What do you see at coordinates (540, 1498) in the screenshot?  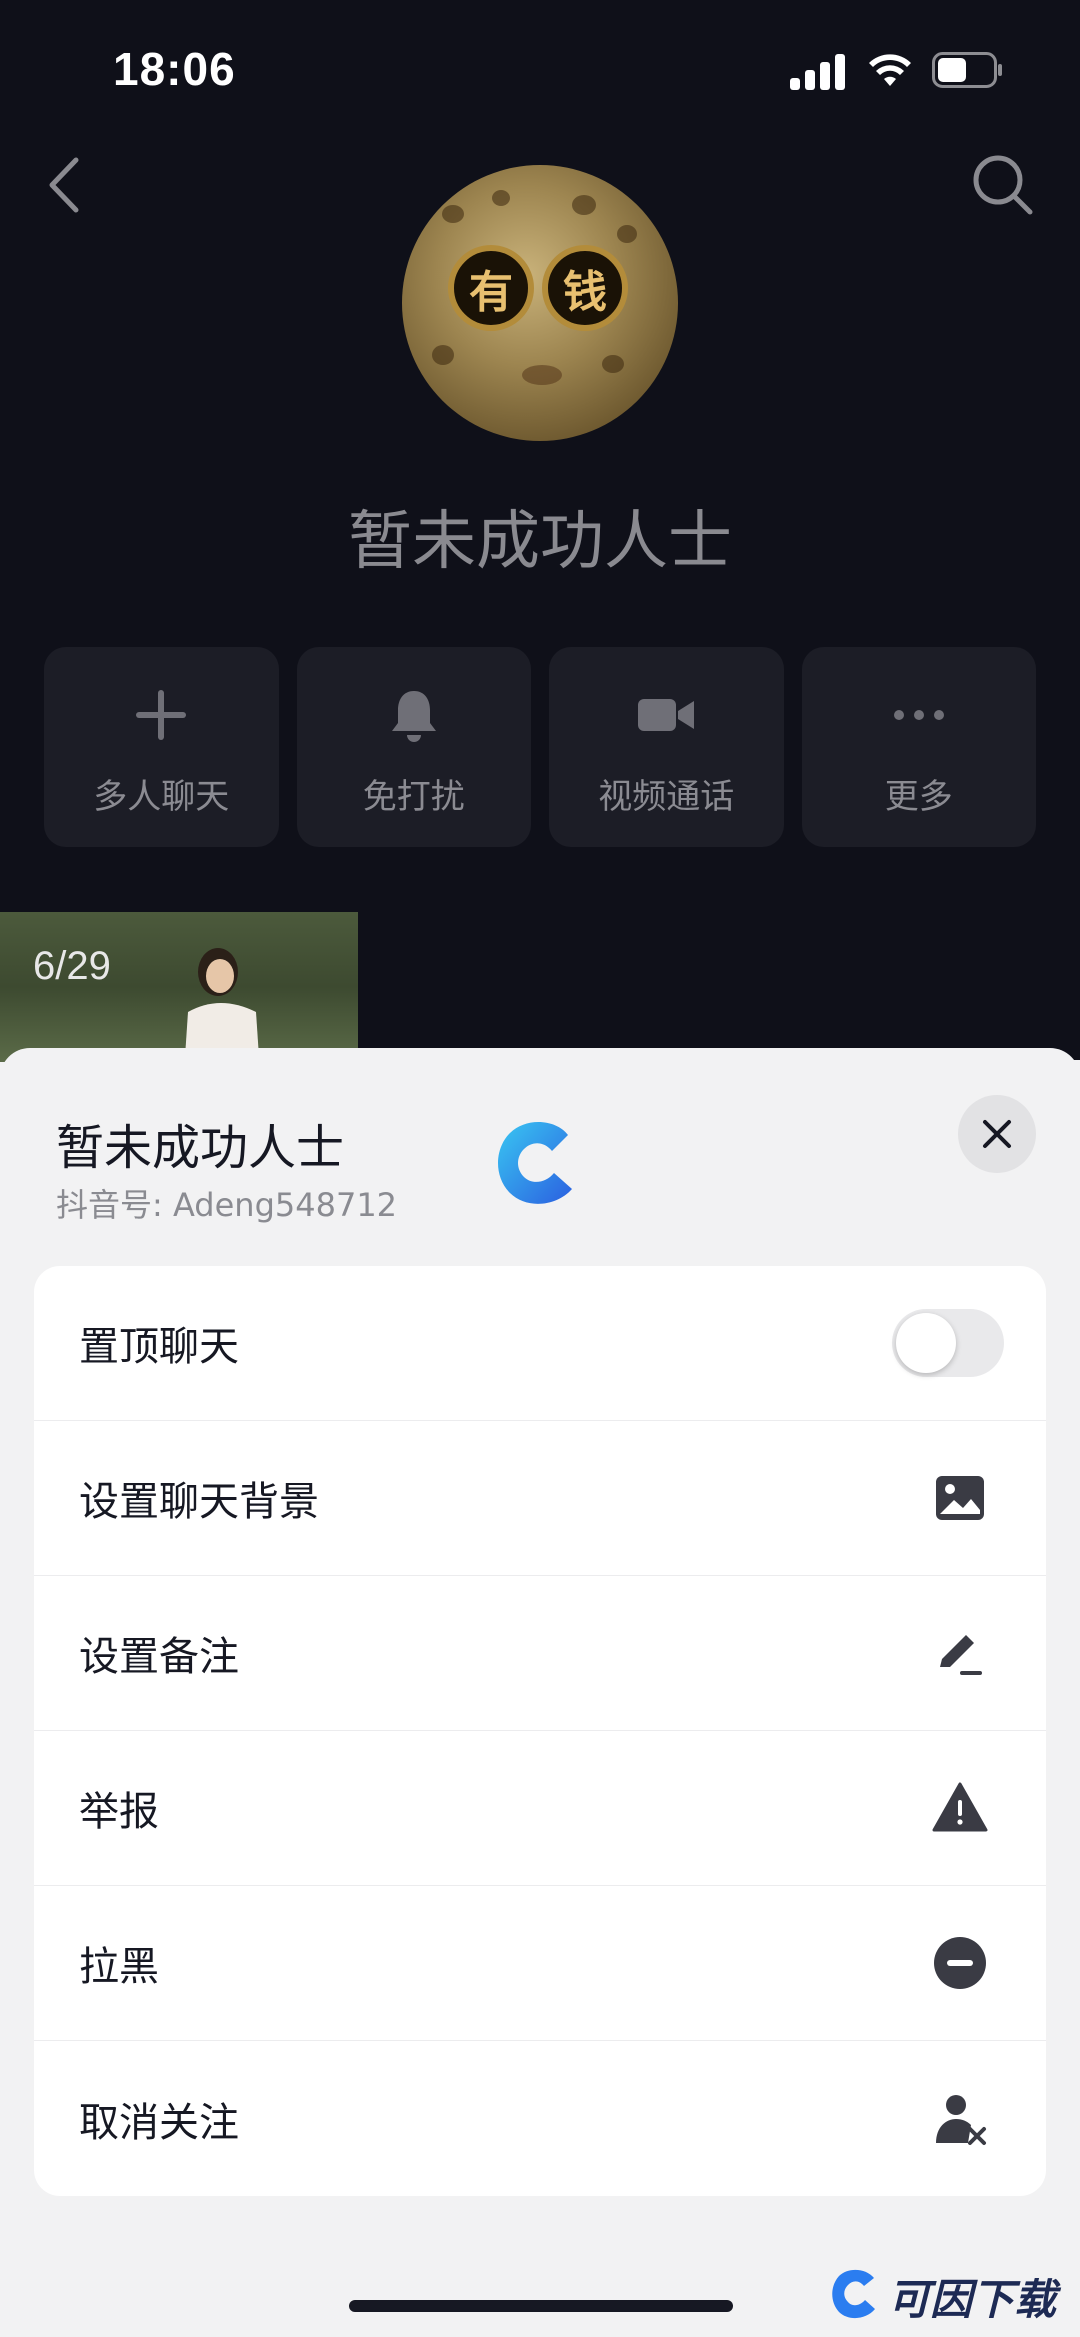 I see `menu-item-chat-background: 设置聊天背景` at bounding box center [540, 1498].